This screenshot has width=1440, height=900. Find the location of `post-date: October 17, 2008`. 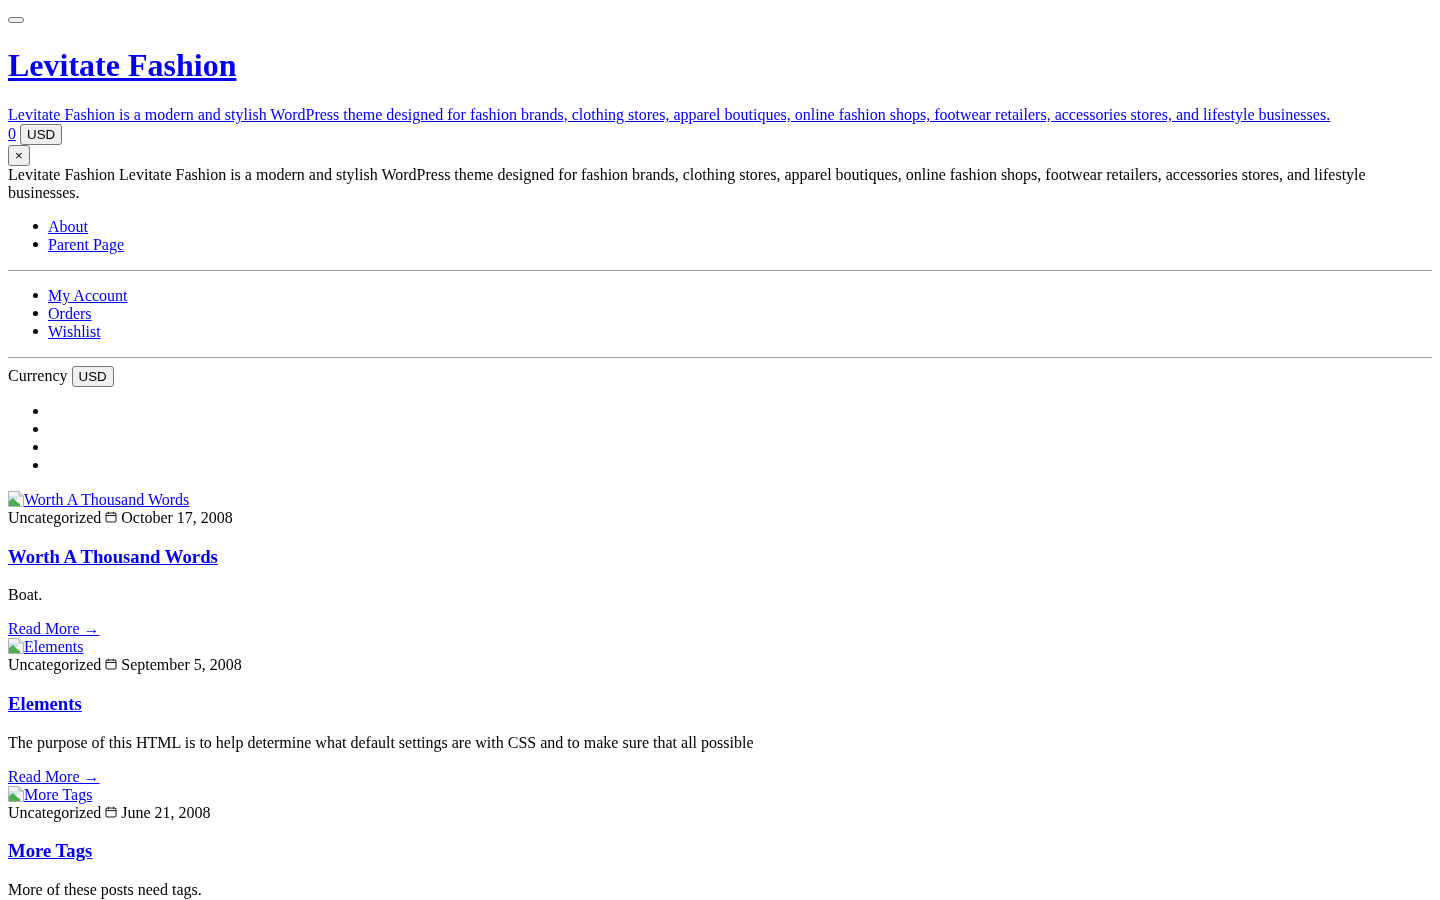

post-date: October 17, 2008 is located at coordinates (177, 517).